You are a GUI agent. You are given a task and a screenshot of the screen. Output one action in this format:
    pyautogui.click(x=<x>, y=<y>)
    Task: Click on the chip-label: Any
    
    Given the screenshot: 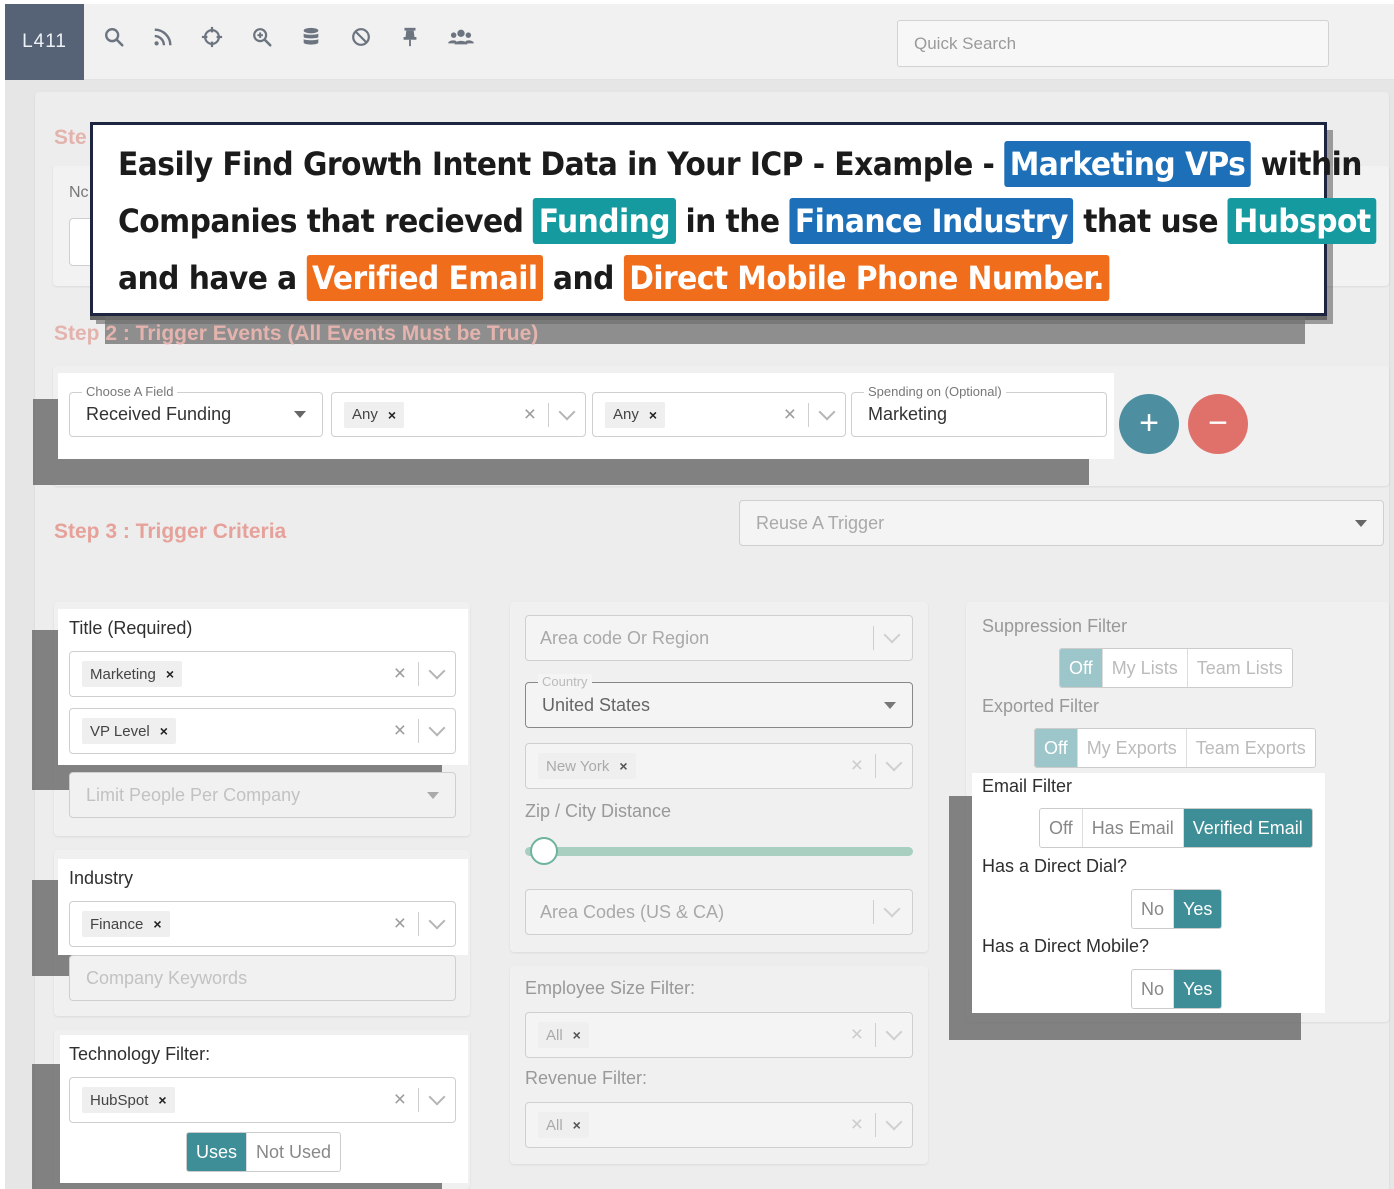 What is the action you would take?
    pyautogui.click(x=626, y=414)
    